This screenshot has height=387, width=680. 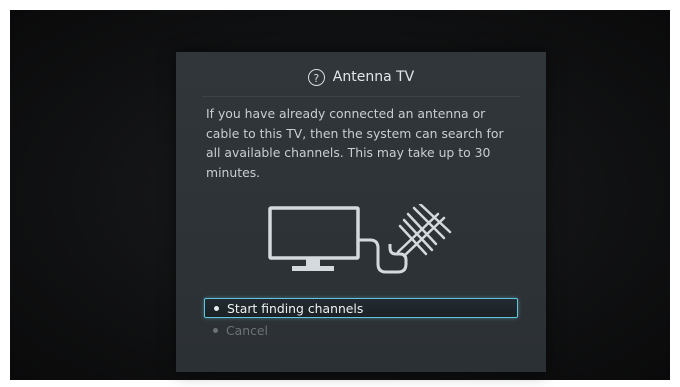 What do you see at coordinates (373, 77) in the screenshot?
I see `dialog-title: Antenna TV` at bounding box center [373, 77].